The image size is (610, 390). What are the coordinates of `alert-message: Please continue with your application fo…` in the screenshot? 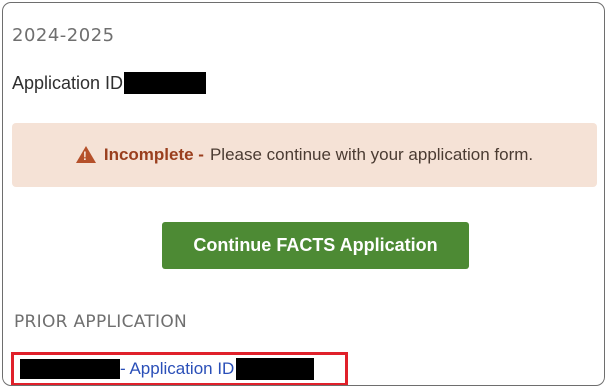 It's located at (371, 154).